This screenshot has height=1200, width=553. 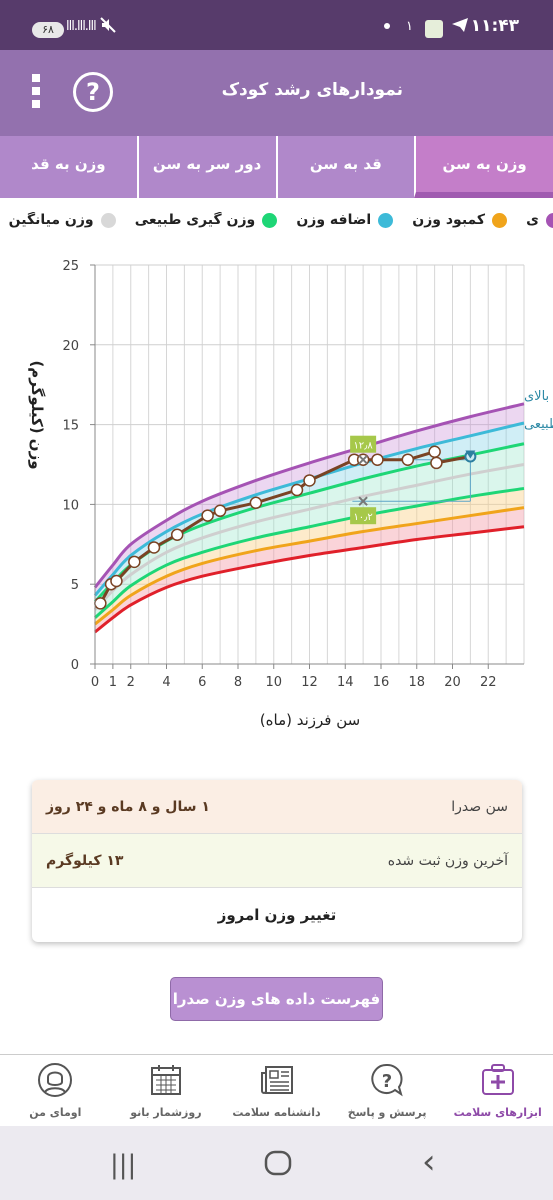 What do you see at coordinates (479, 806) in the screenshot?
I see `age-label: سن صدرا` at bounding box center [479, 806].